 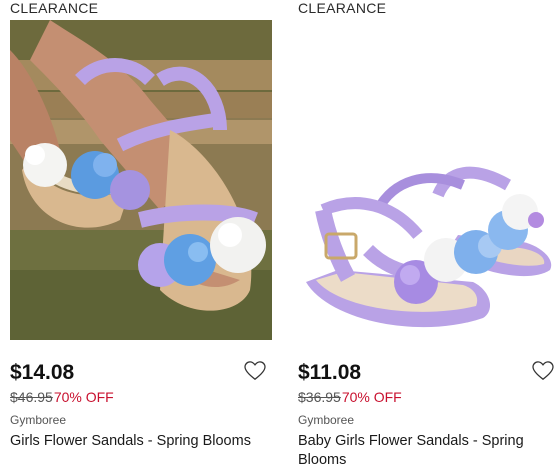 I want to click on price-row: $14.08, so click(x=141, y=373).